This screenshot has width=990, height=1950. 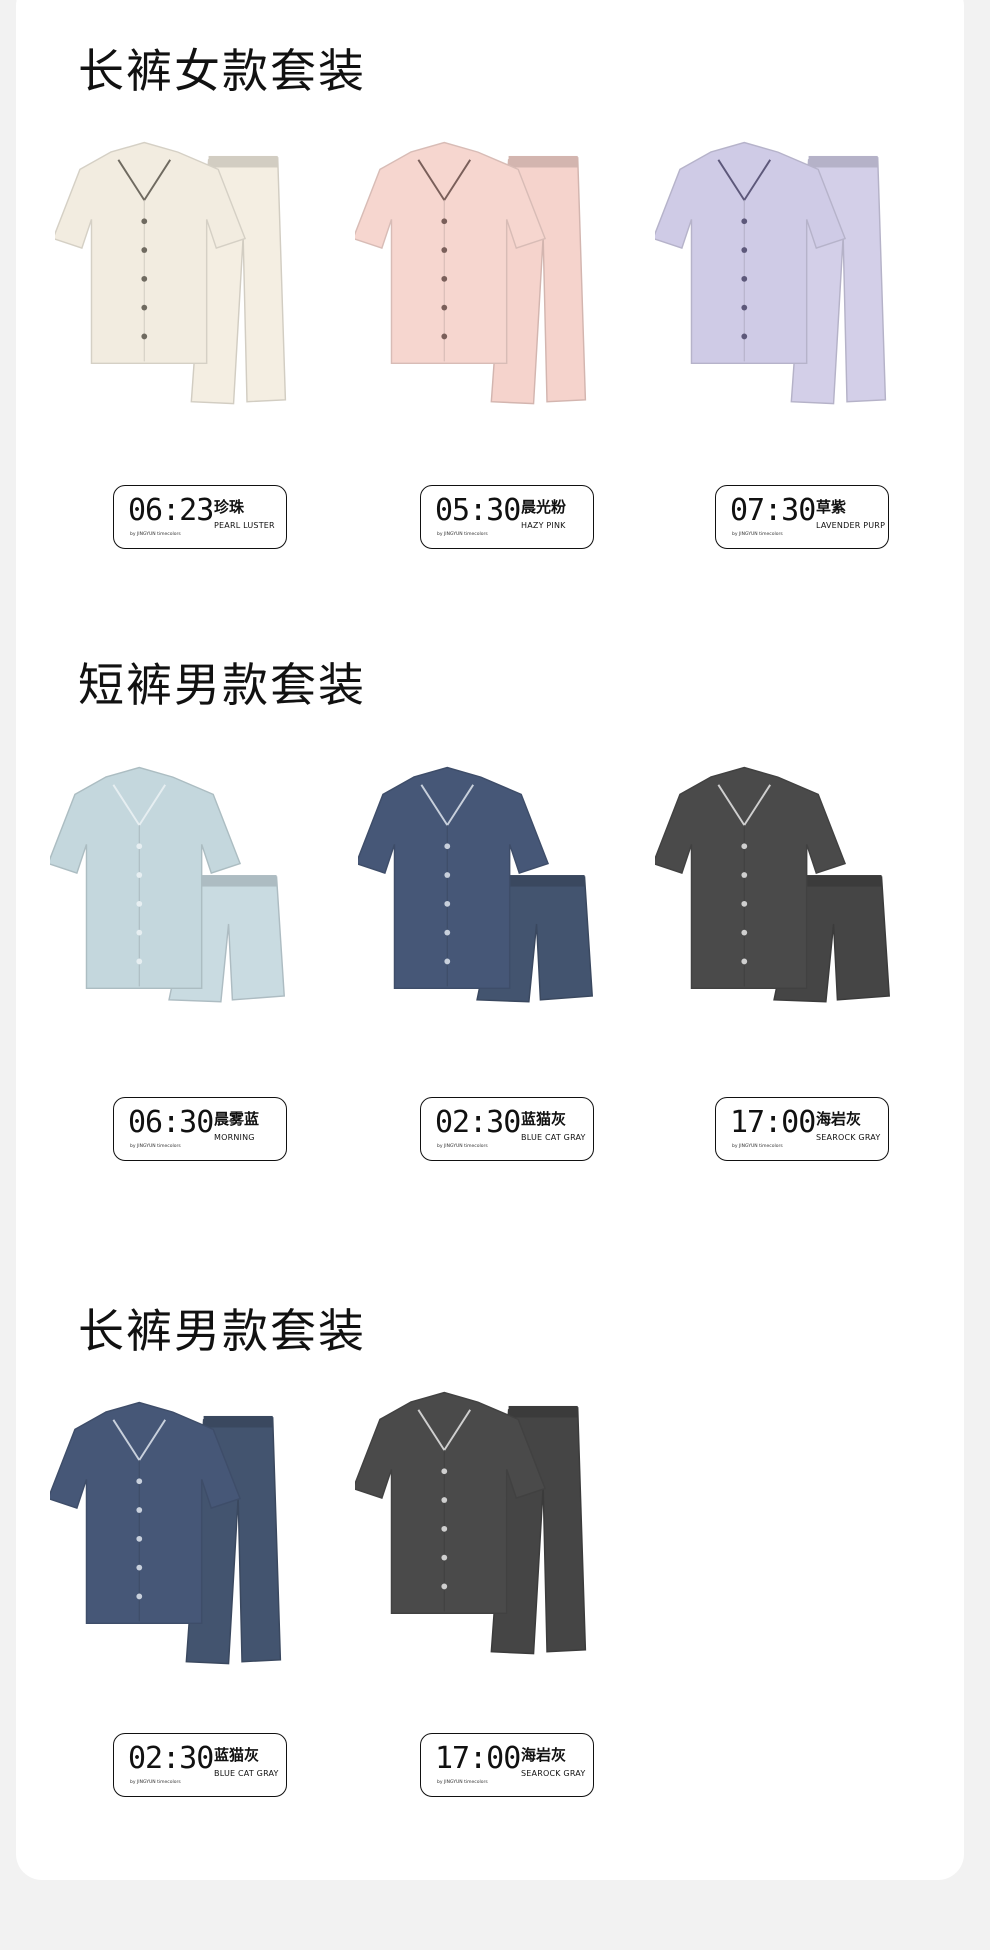 I want to click on product-image-lavender, so click(x=775, y=275).